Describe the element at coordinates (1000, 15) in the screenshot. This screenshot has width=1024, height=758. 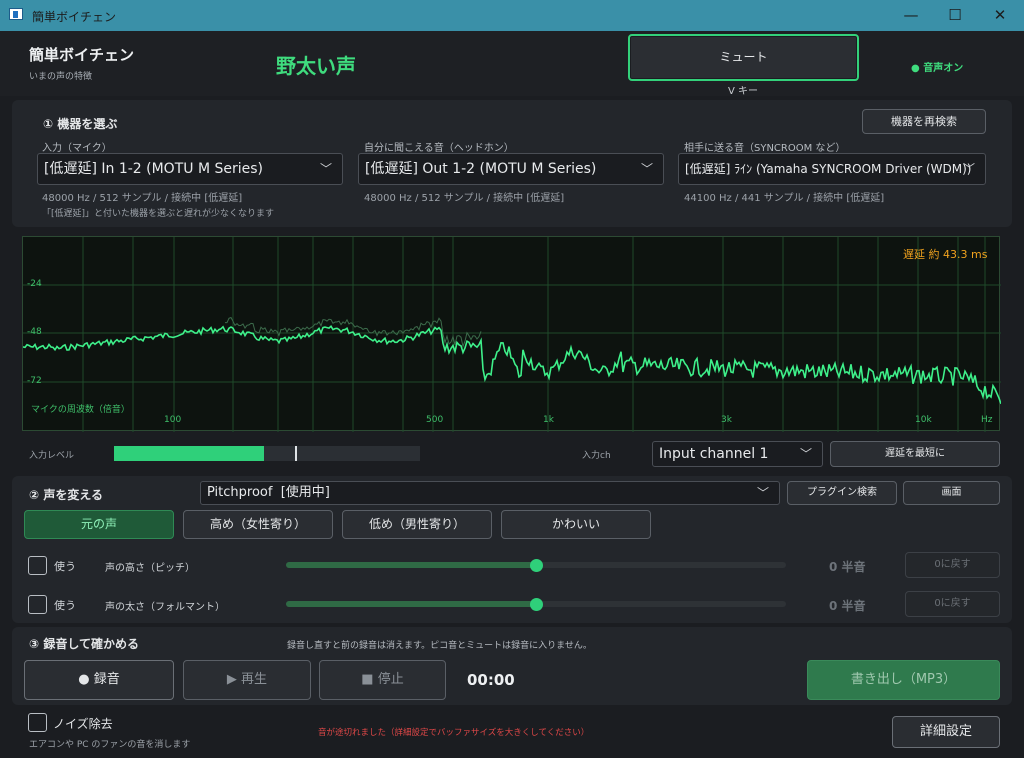
I see `close-button: ✕` at that location.